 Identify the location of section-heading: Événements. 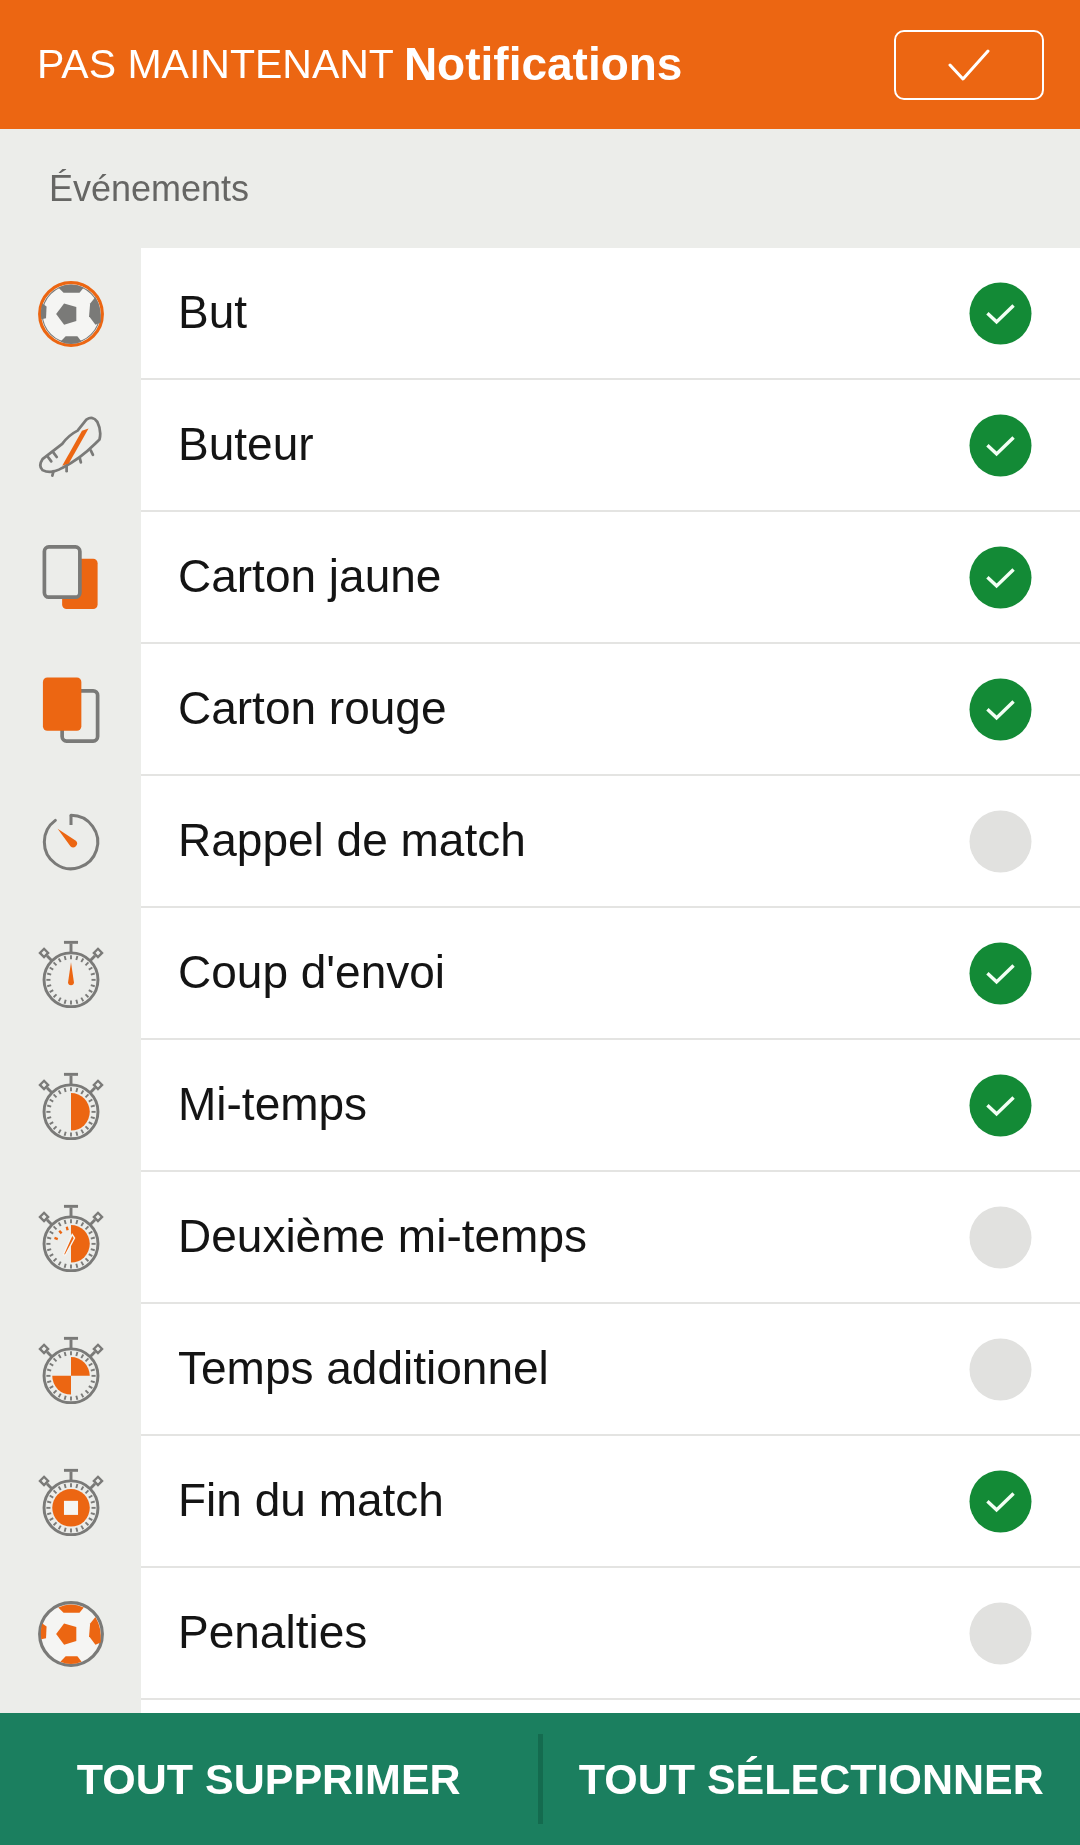
(149, 188).